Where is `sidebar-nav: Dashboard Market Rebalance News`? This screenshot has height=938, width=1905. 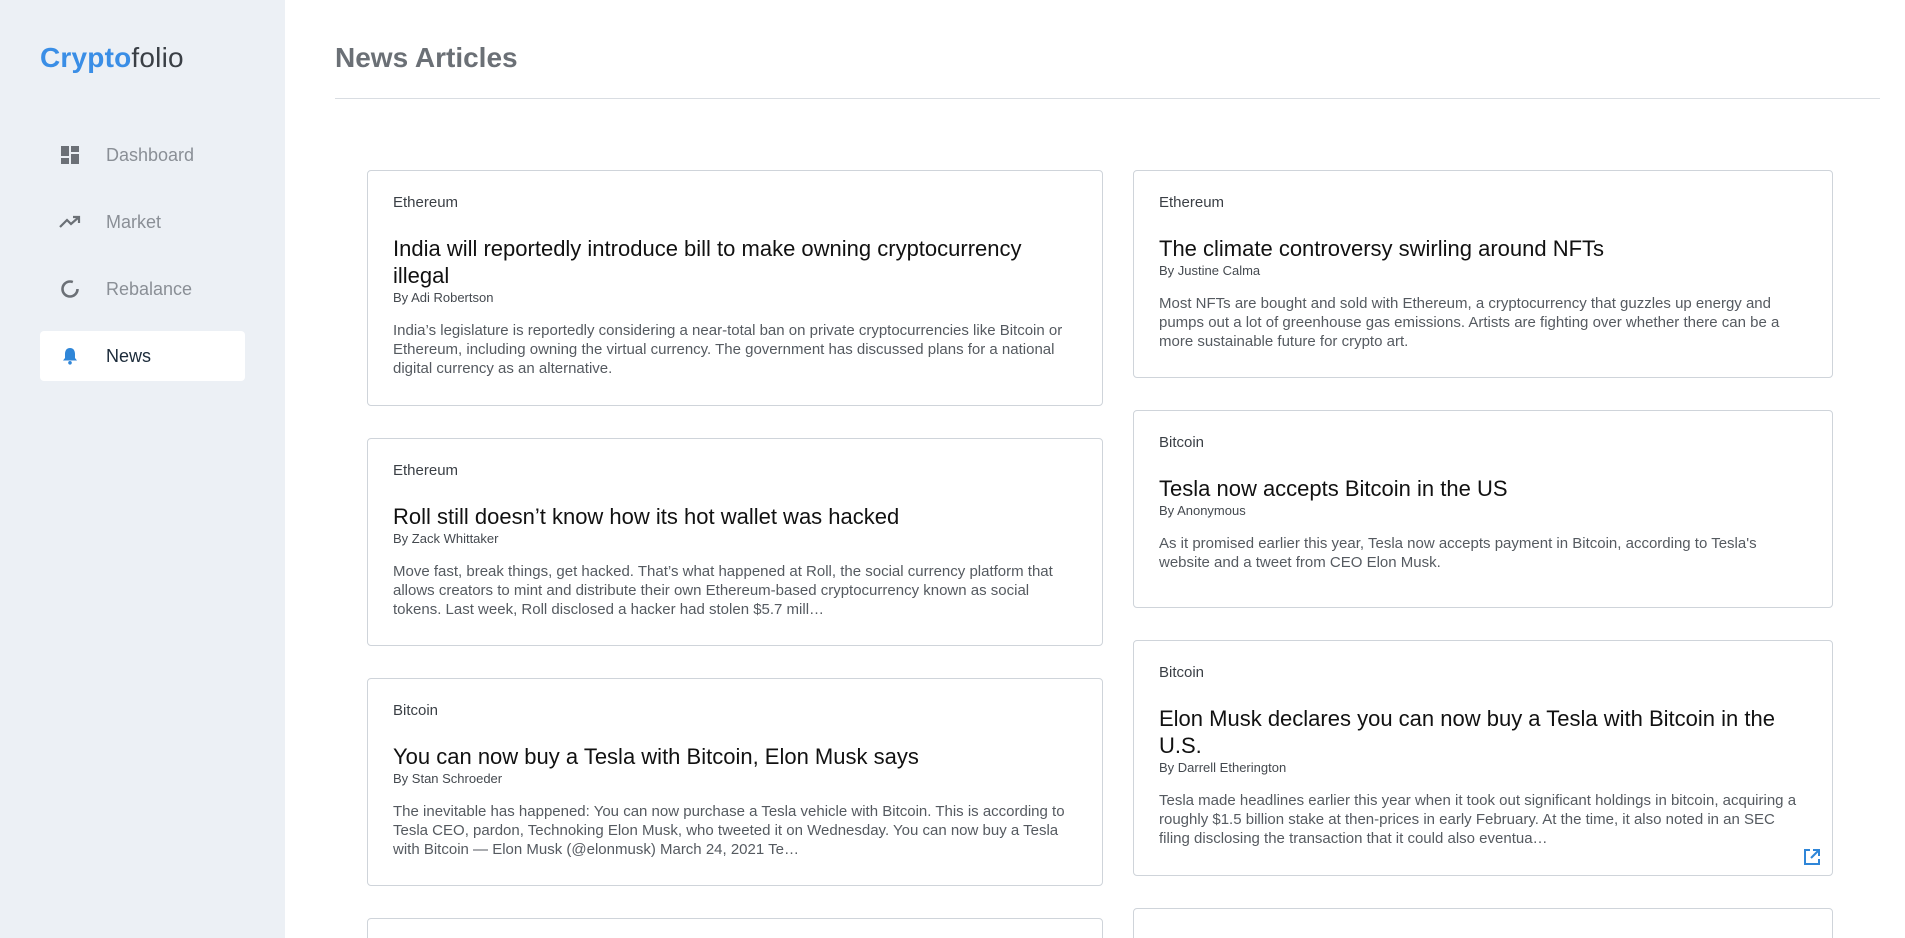 sidebar-nav: Dashboard Market Rebalance News is located at coordinates (142, 255).